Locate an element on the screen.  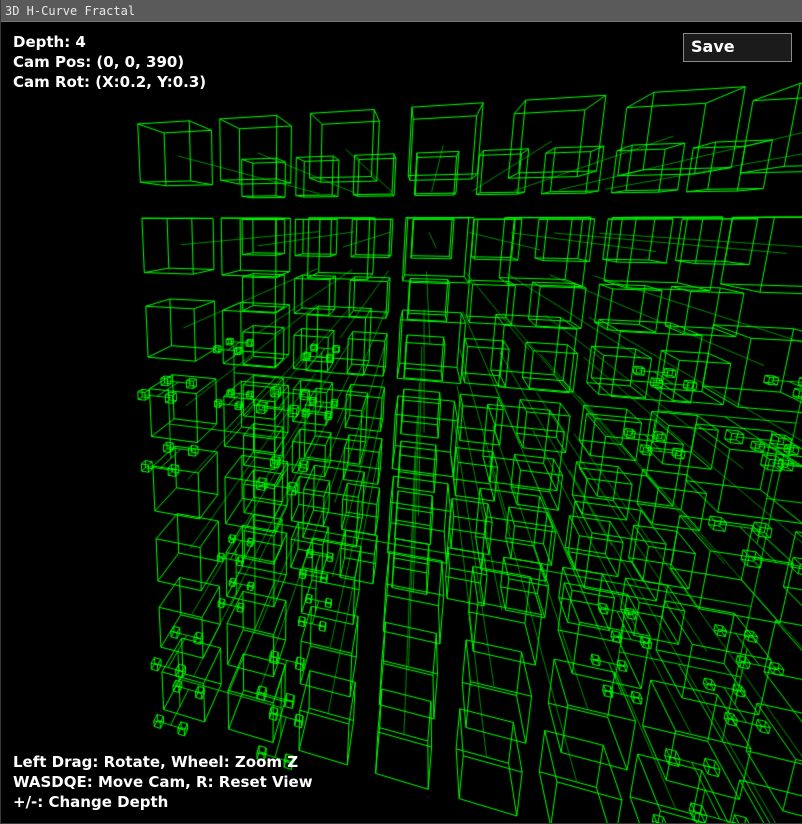
help-rotate-zoom: Left Drag: Rotate, Wheel: Zoom Z is located at coordinates (156, 762).